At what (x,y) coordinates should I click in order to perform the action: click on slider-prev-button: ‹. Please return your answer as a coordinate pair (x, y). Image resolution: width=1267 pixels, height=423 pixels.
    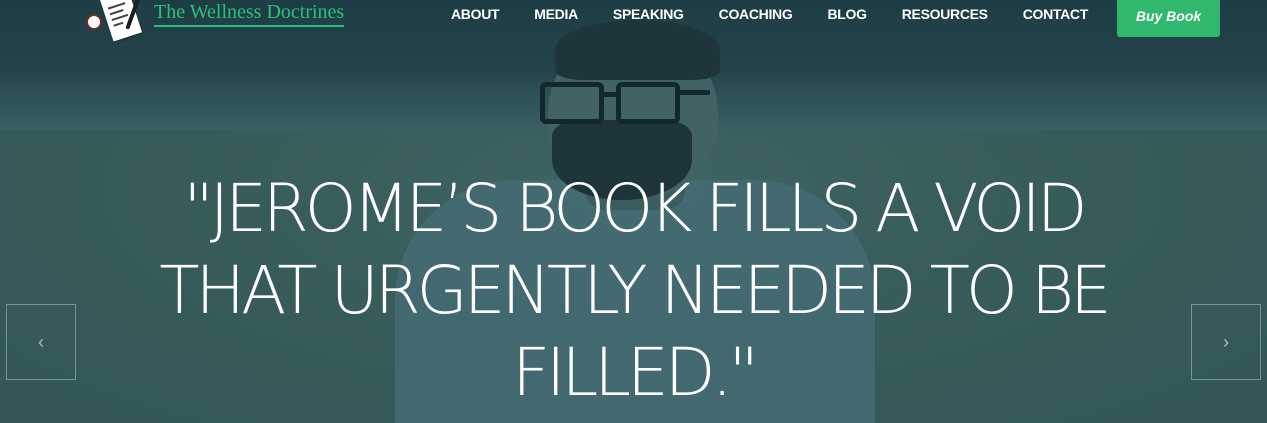
    Looking at the image, I should click on (41, 342).